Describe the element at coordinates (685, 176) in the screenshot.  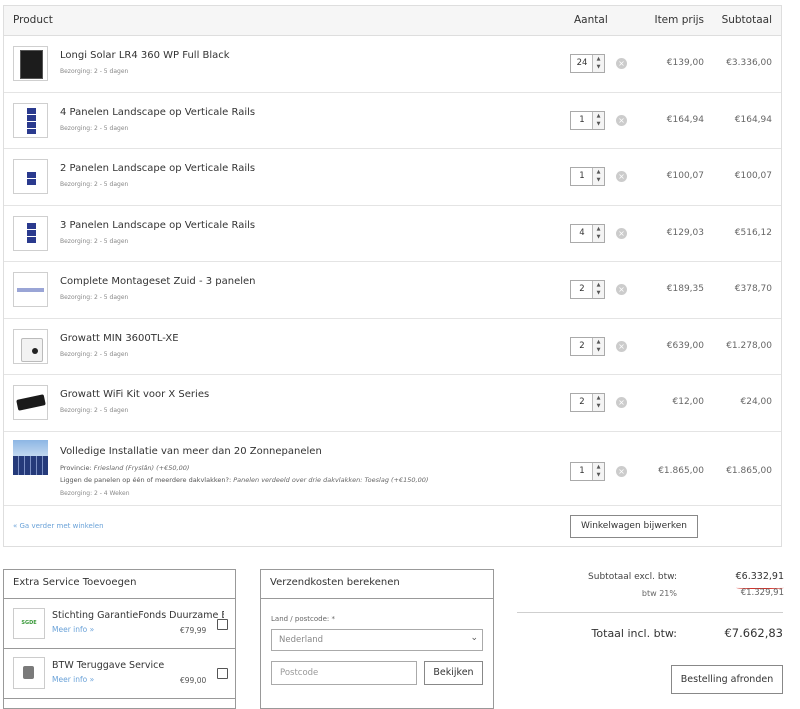
I see `item-price: €100,07` at that location.